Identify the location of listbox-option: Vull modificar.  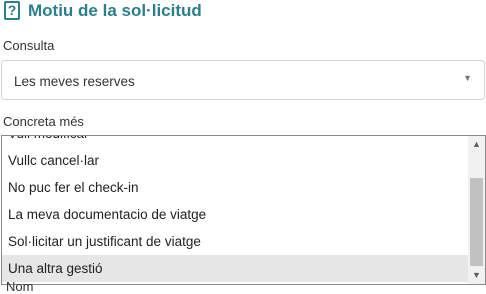
(235, 141).